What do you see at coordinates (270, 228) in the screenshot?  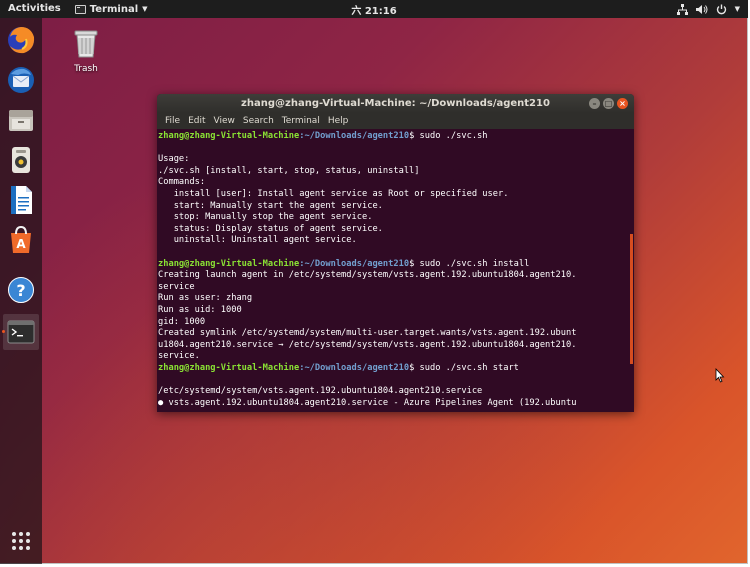 I see `terminal-output-line: status: Display status of agent service.` at bounding box center [270, 228].